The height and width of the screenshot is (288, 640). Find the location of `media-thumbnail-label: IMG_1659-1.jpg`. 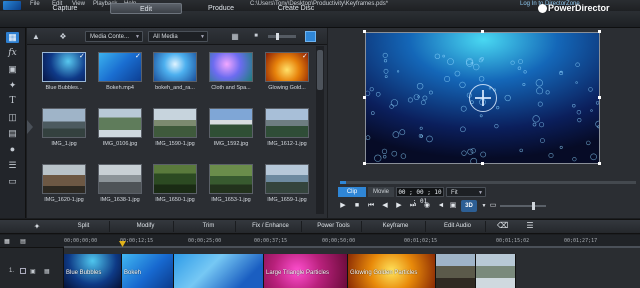

media-thumbnail-label: IMG_1659-1.jpg is located at coordinates (287, 200).